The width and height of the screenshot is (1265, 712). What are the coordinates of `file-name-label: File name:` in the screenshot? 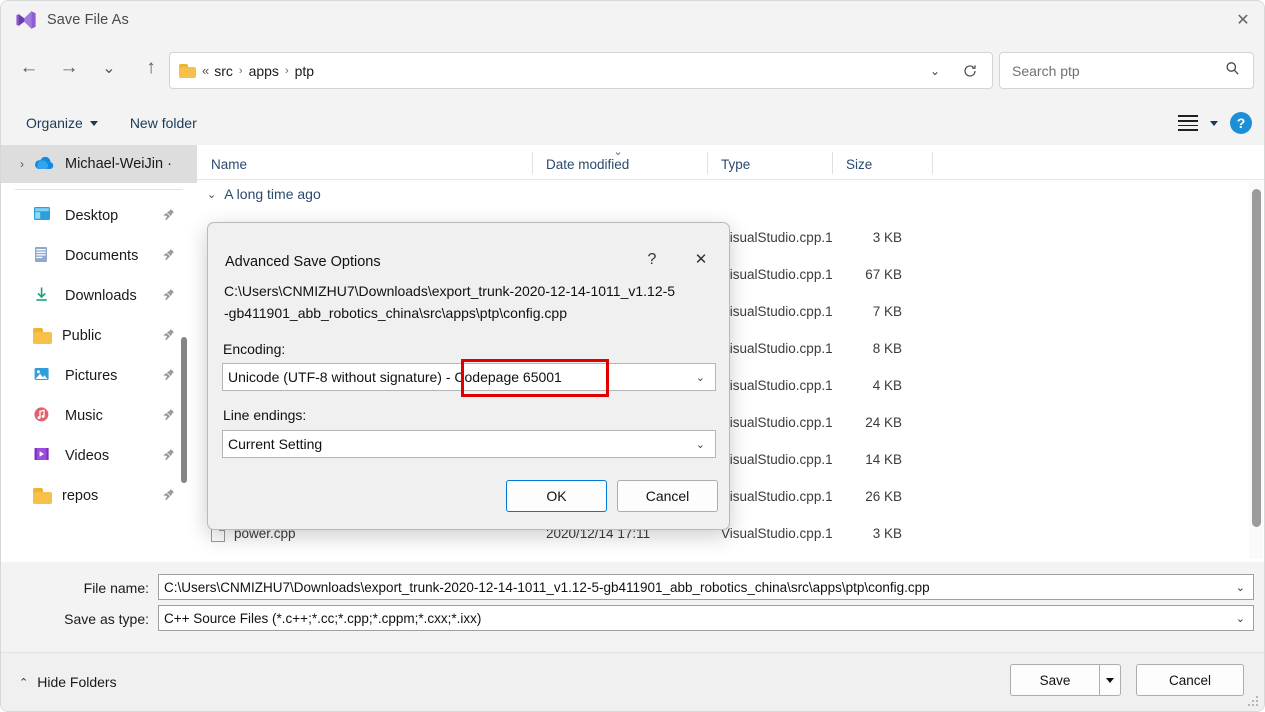 It's located at (116, 588).